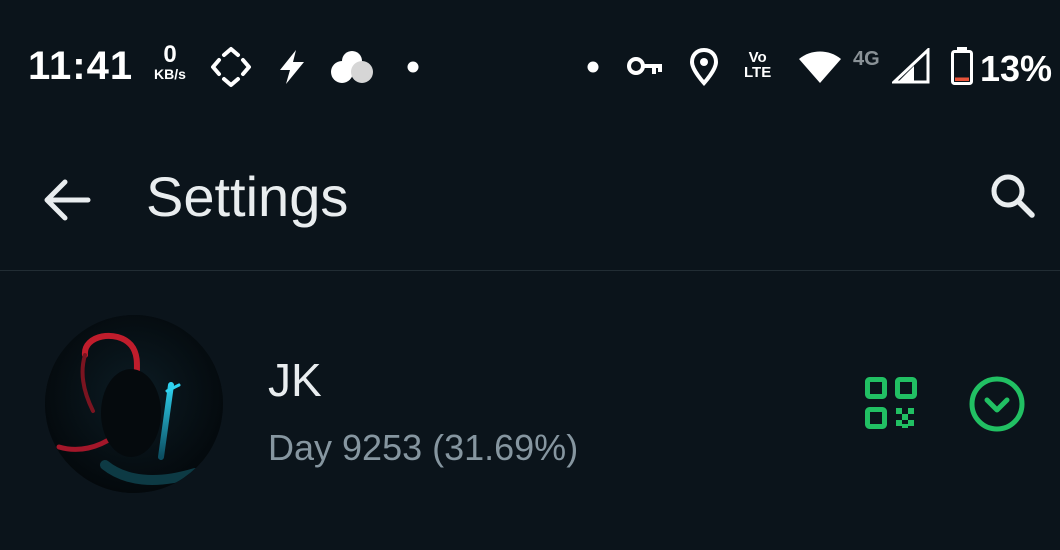 The image size is (1060, 550). I want to click on expand-profile-button, so click(997, 408).